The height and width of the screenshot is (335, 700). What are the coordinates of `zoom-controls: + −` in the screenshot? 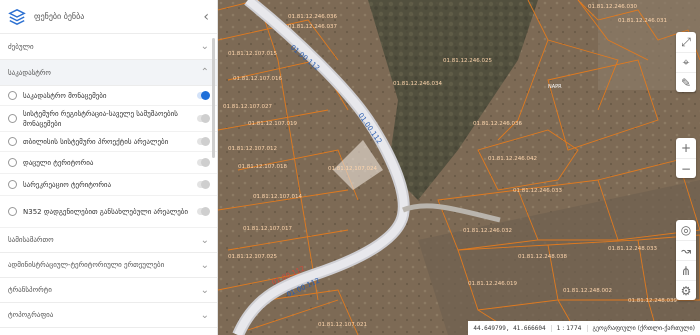 It's located at (686, 158).